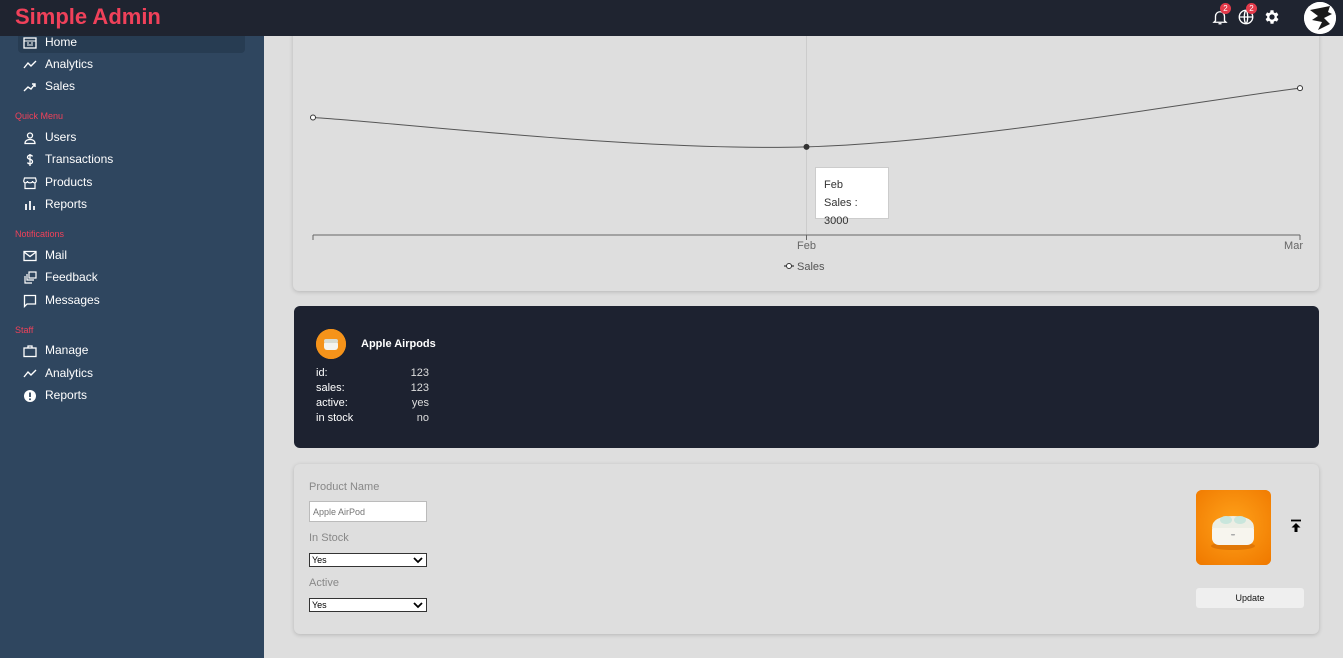  What do you see at coordinates (332, 403) in the screenshot?
I see `info-key: active:` at bounding box center [332, 403].